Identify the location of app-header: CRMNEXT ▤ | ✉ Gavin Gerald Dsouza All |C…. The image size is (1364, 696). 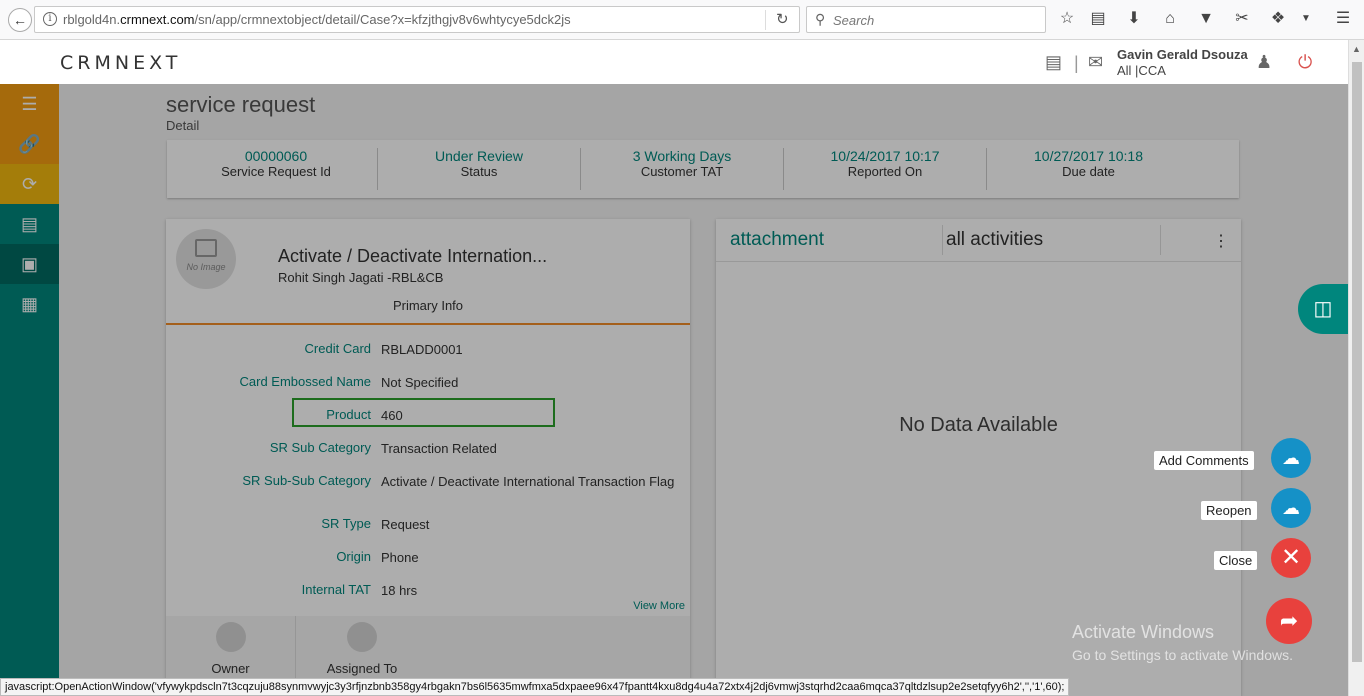
(674, 62).